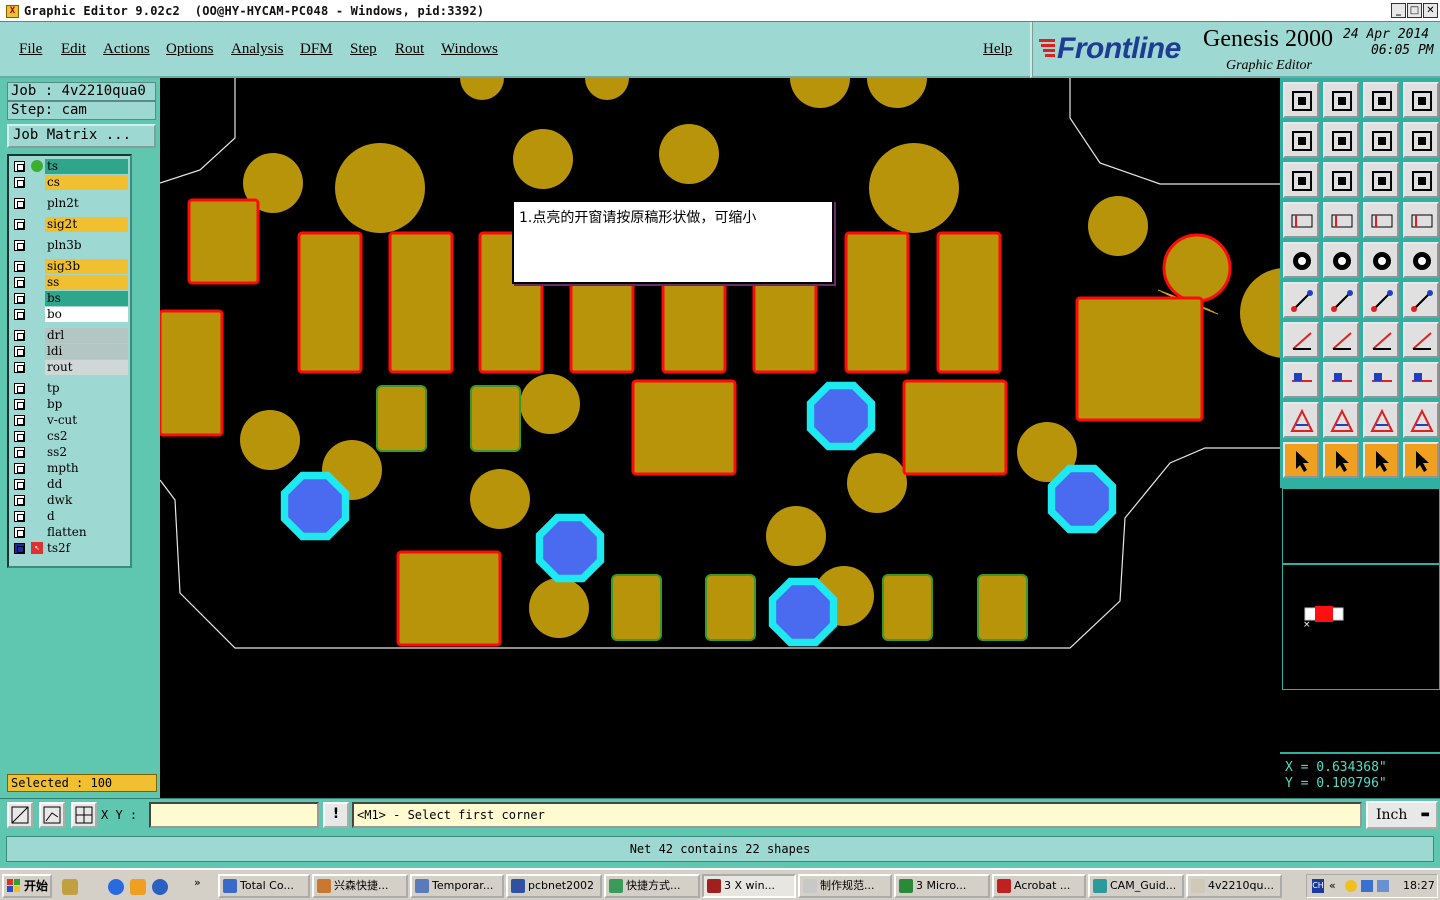  I want to click on layer-name: ts2f, so click(86, 548).